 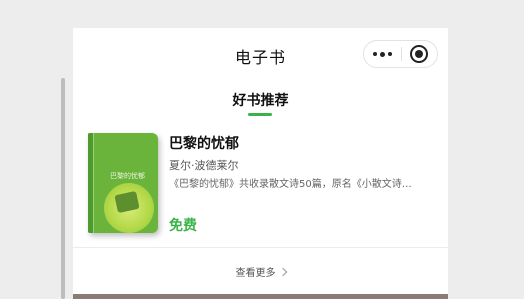 What do you see at coordinates (419, 54) in the screenshot?
I see `mini-program-close-icon` at bounding box center [419, 54].